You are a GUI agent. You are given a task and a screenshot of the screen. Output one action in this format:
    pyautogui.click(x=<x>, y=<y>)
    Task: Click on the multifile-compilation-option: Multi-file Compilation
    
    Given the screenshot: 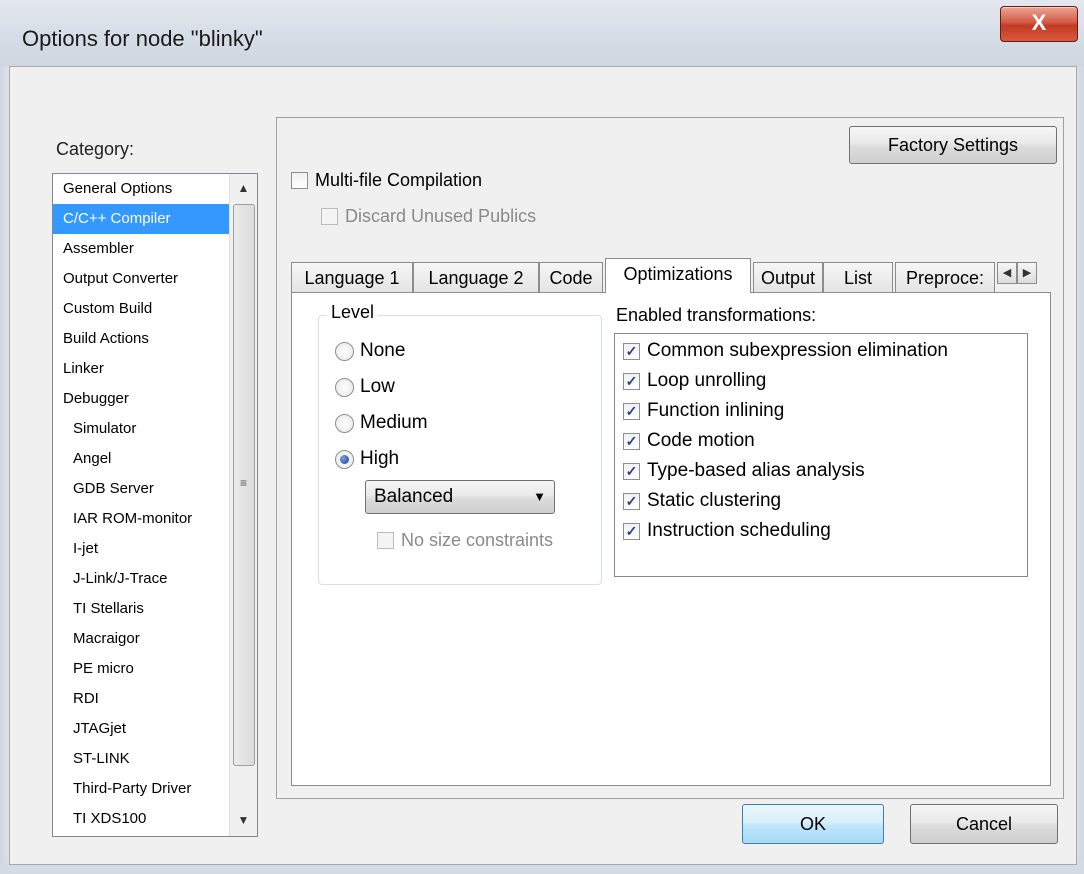 What is the action you would take?
    pyautogui.click(x=386, y=180)
    